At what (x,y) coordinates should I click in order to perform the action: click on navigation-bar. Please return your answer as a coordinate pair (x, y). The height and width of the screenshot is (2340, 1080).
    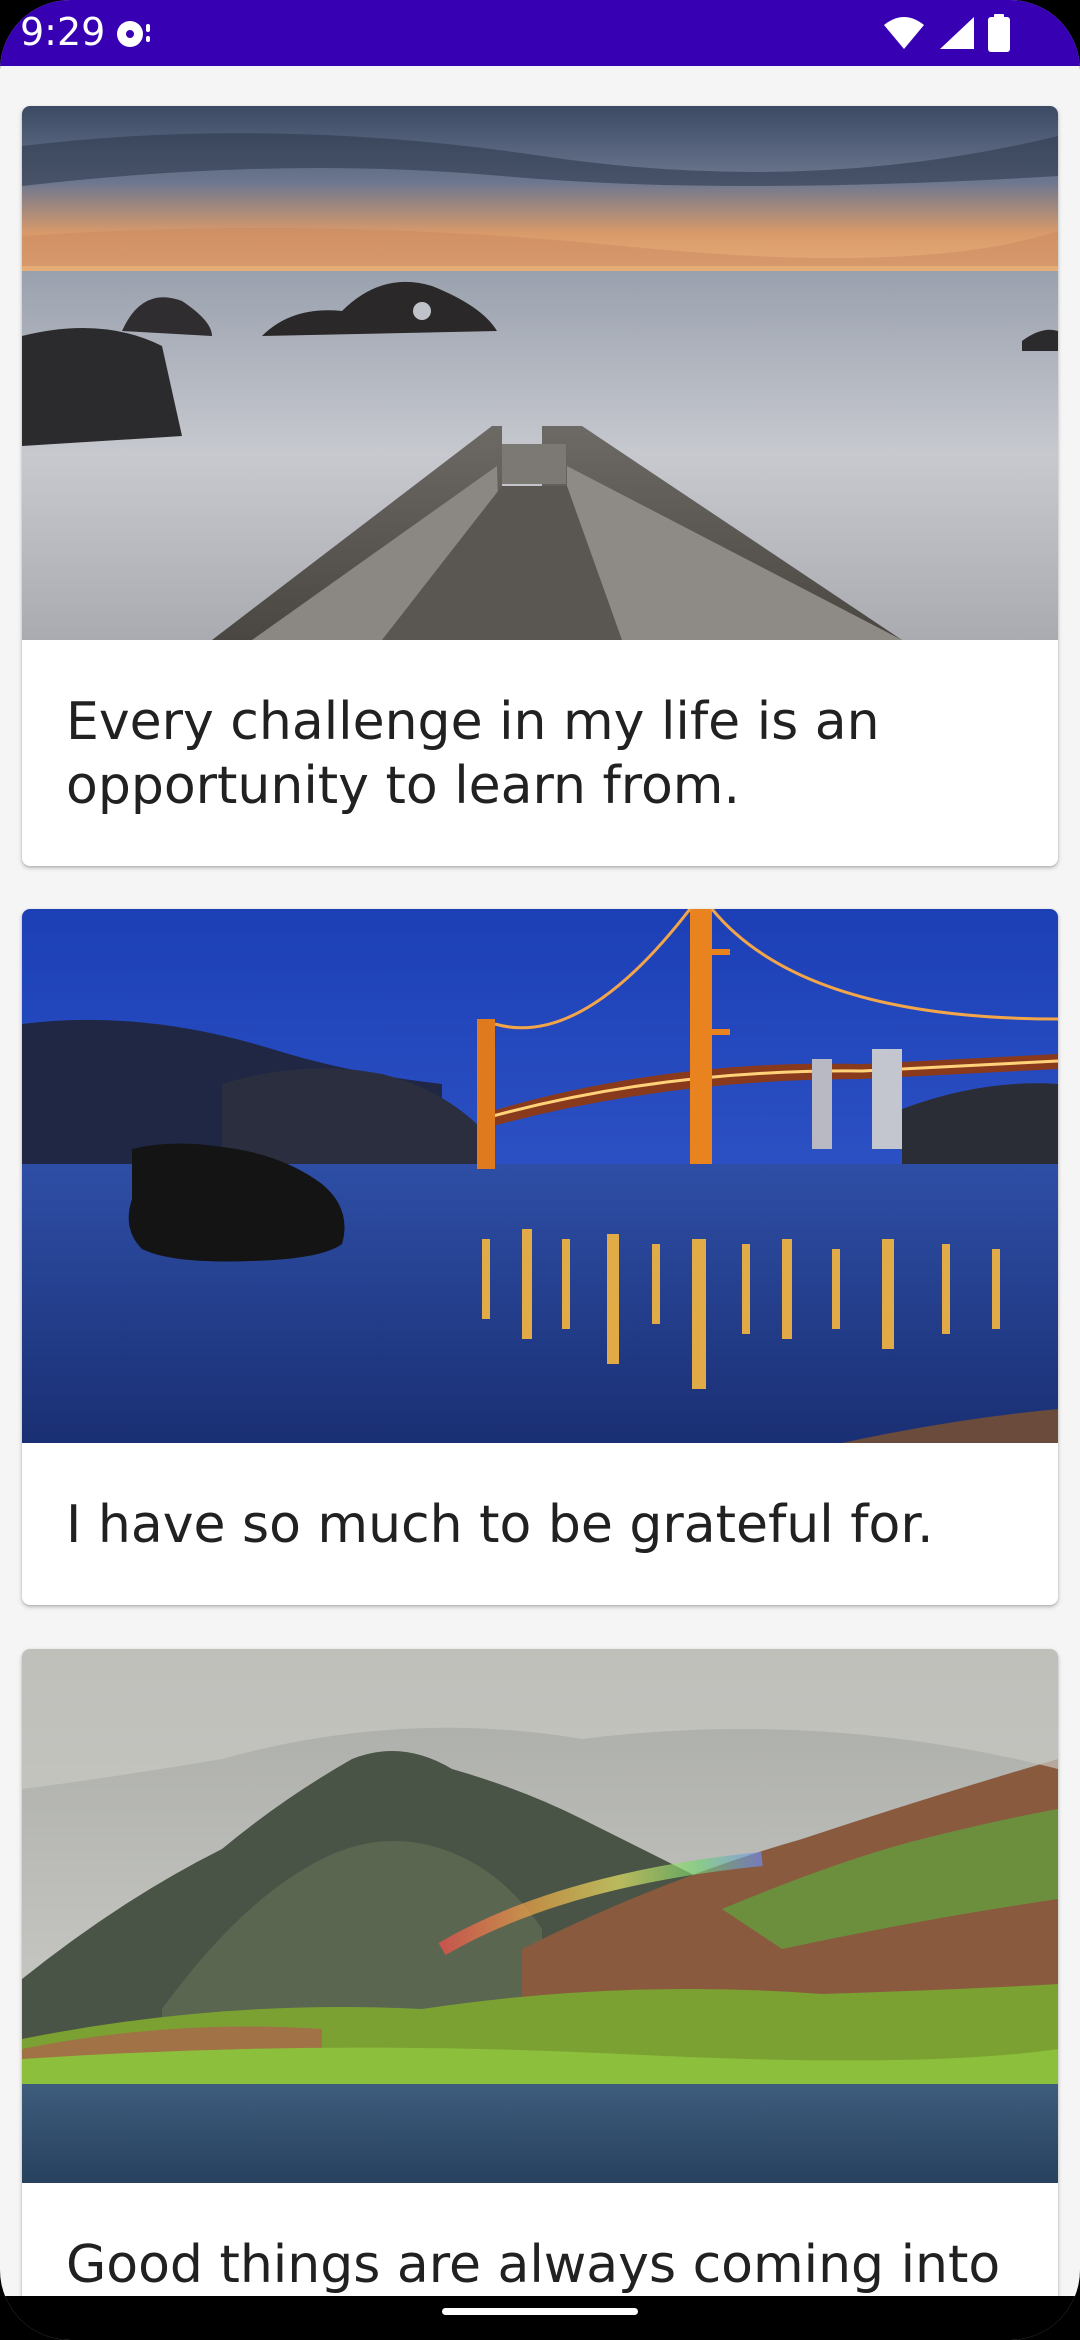
    Looking at the image, I should click on (540, 2318).